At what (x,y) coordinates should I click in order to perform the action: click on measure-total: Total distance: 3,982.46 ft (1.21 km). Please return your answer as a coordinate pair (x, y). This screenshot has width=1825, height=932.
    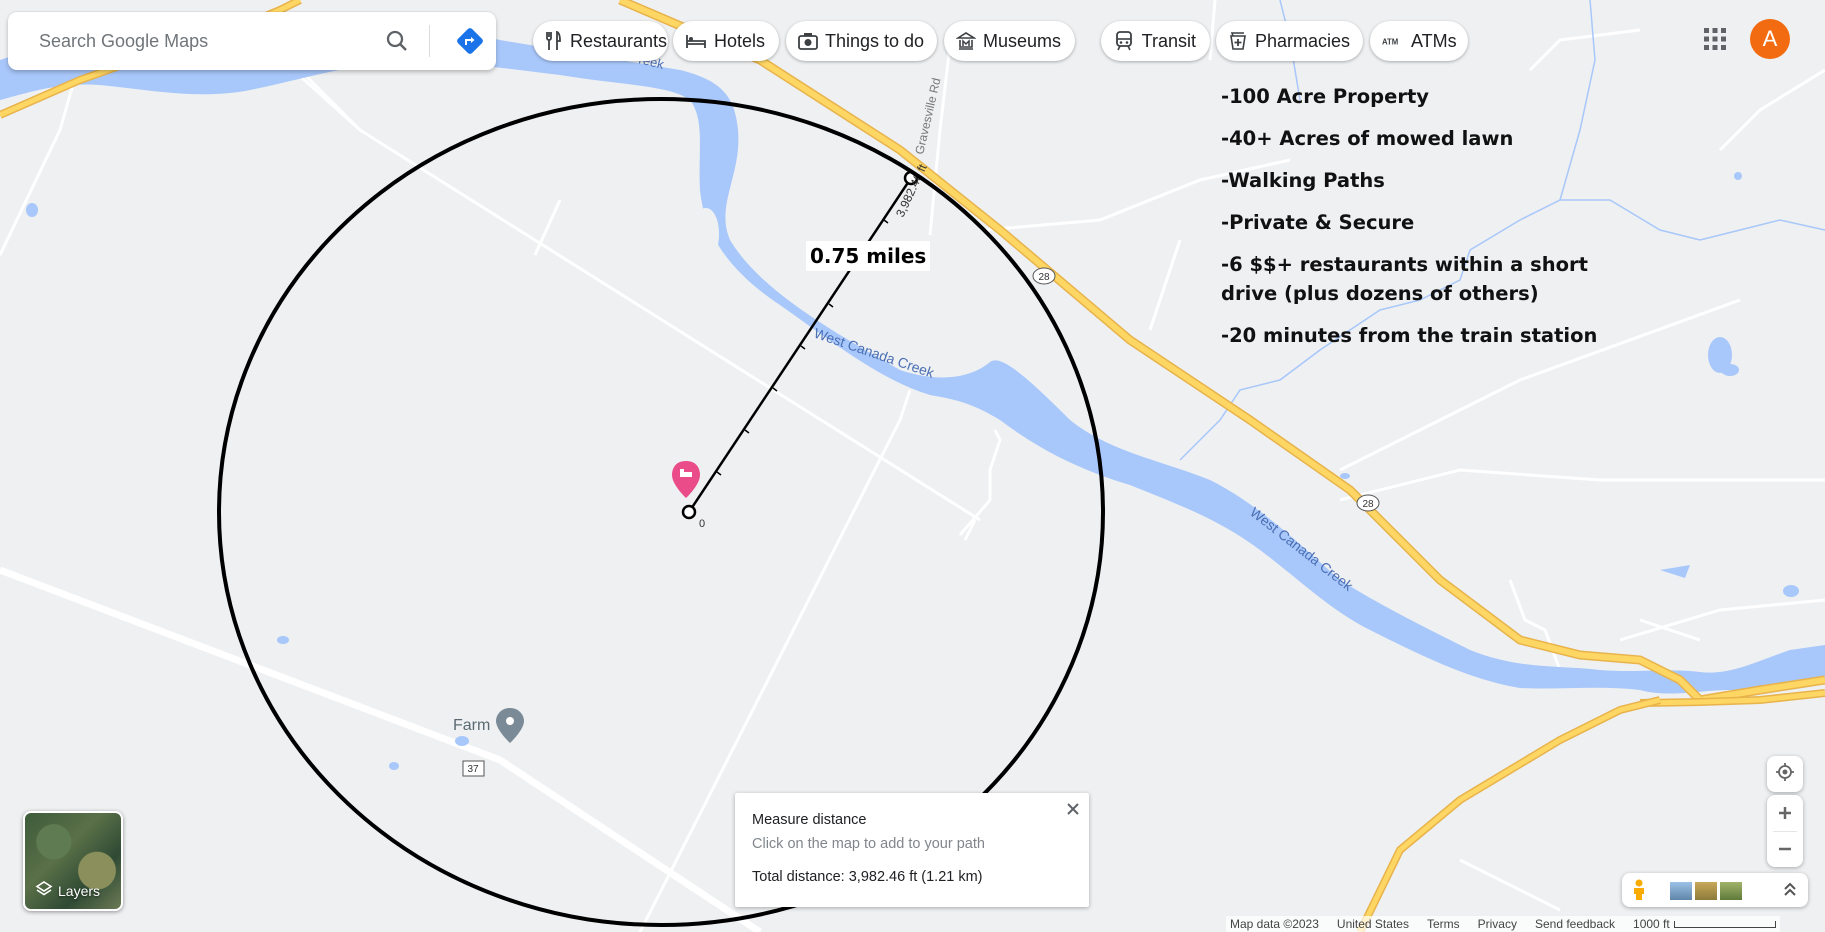
    Looking at the image, I should click on (867, 877).